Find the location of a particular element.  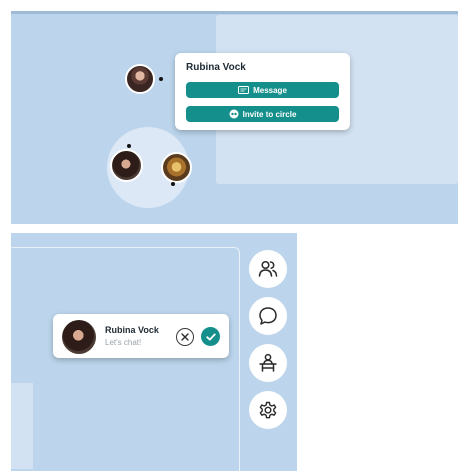

settings-button is located at coordinates (268, 410).